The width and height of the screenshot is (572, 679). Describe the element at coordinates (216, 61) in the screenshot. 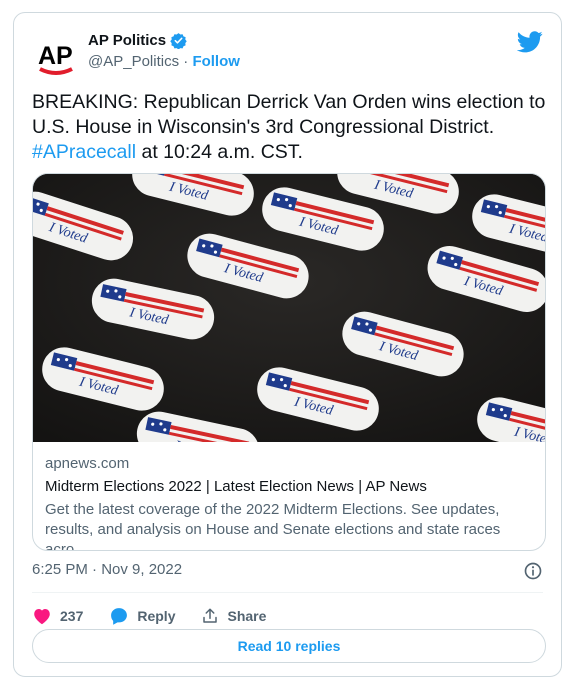

I see `follow-button: Follow` at that location.